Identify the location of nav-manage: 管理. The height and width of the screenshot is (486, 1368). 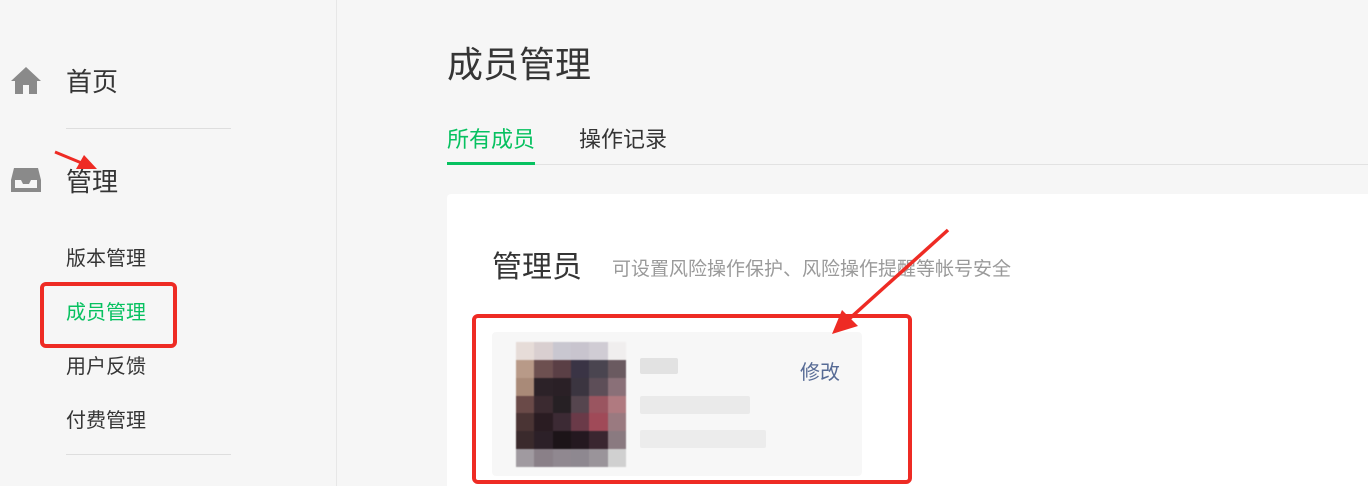
(64, 180).